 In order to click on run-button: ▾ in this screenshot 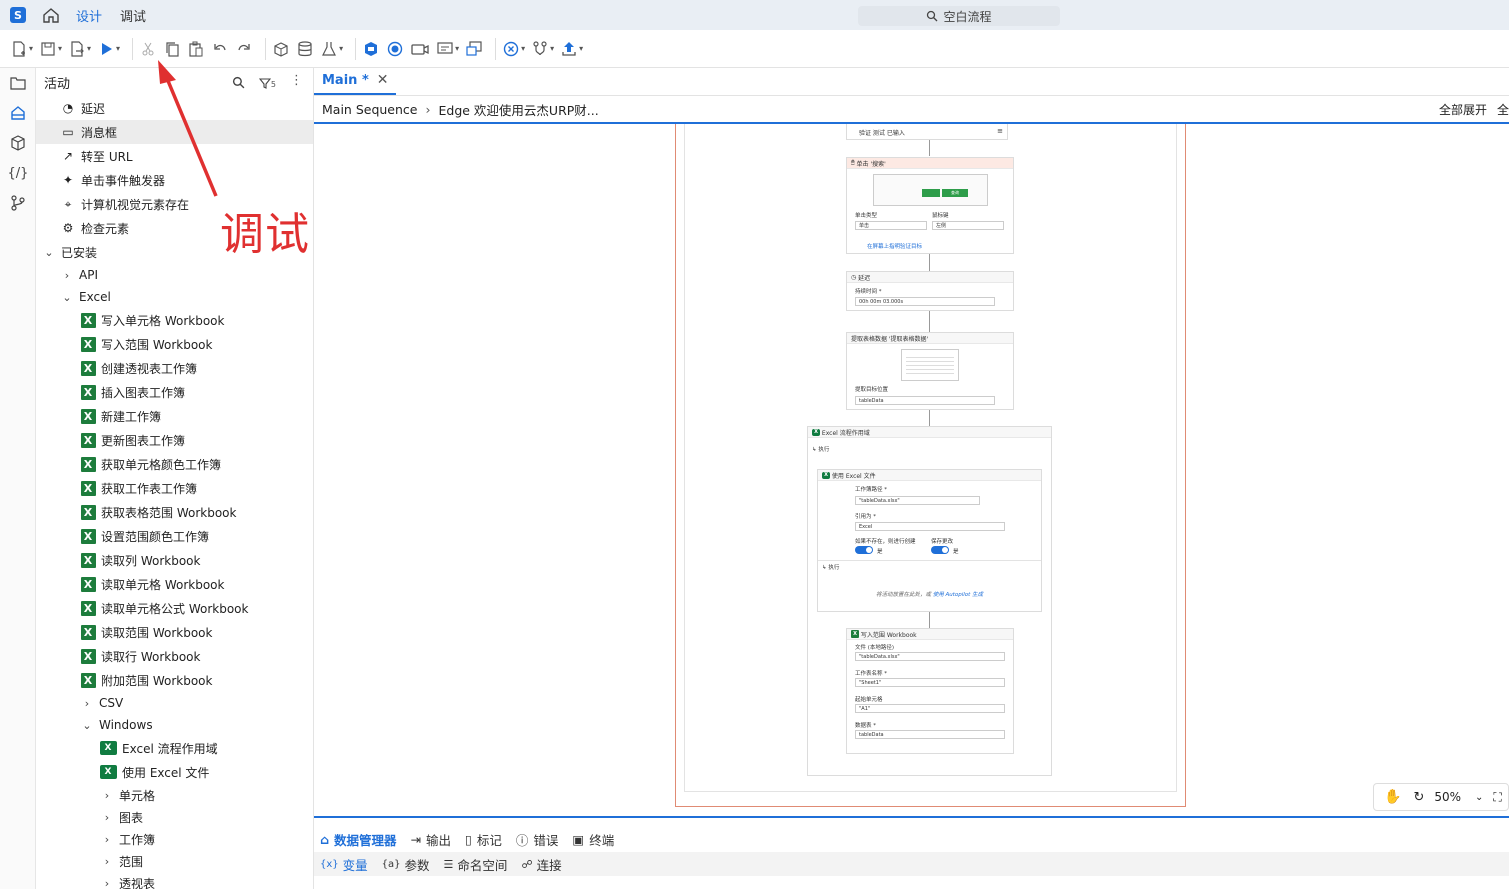, I will do `click(108, 49)`.